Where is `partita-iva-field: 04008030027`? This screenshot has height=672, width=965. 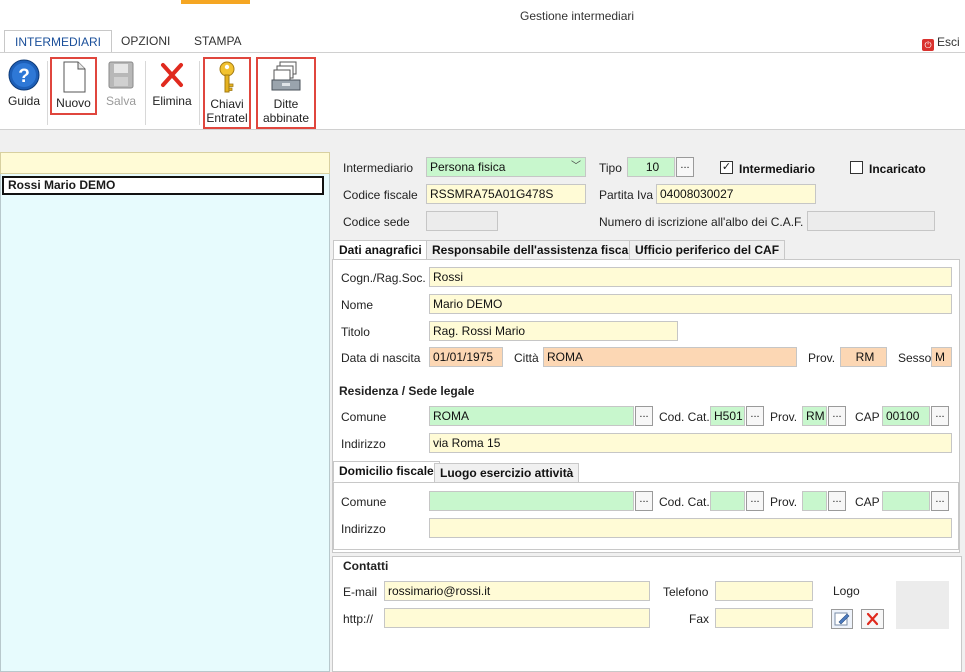 partita-iva-field: 04008030027 is located at coordinates (736, 194).